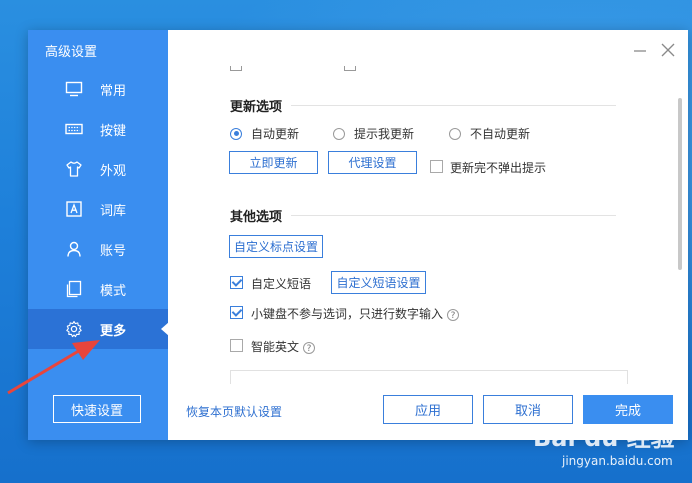 The image size is (692, 483). What do you see at coordinates (53, 367) in the screenshot?
I see `annotation-arrow` at bounding box center [53, 367].